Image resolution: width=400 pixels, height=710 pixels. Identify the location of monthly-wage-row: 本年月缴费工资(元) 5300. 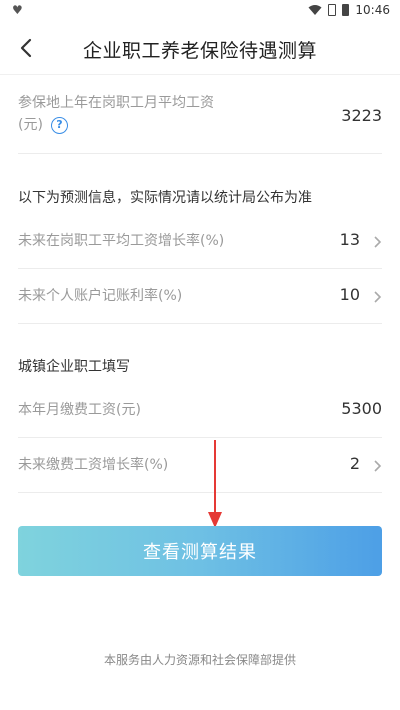
(200, 410).